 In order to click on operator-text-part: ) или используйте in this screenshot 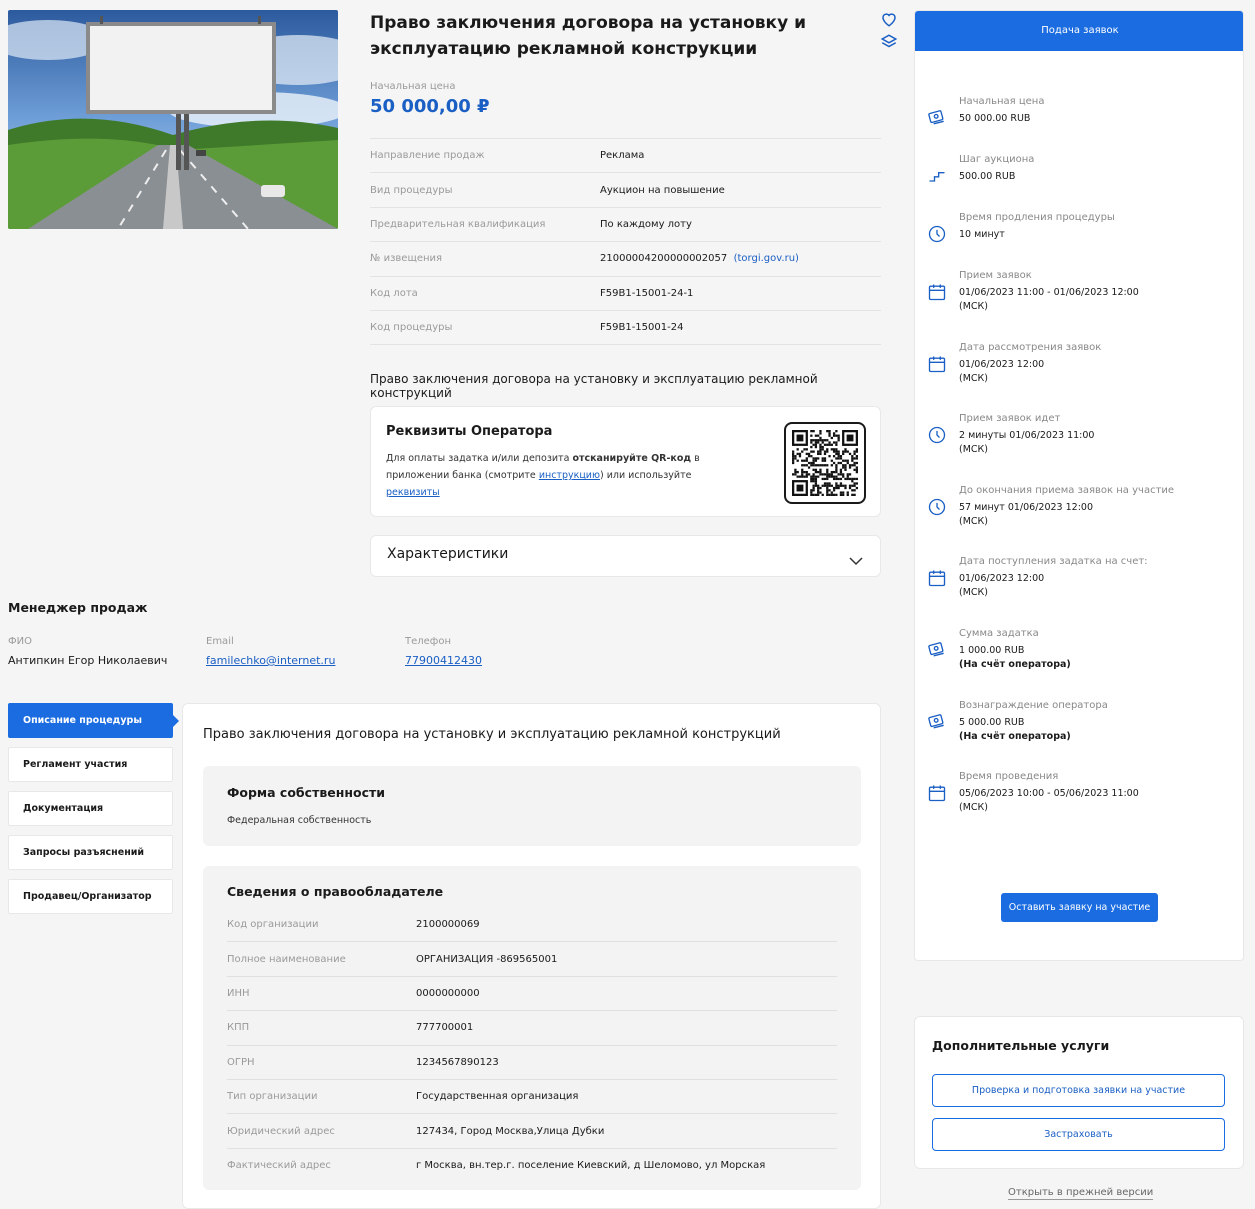, I will do `click(645, 475)`.